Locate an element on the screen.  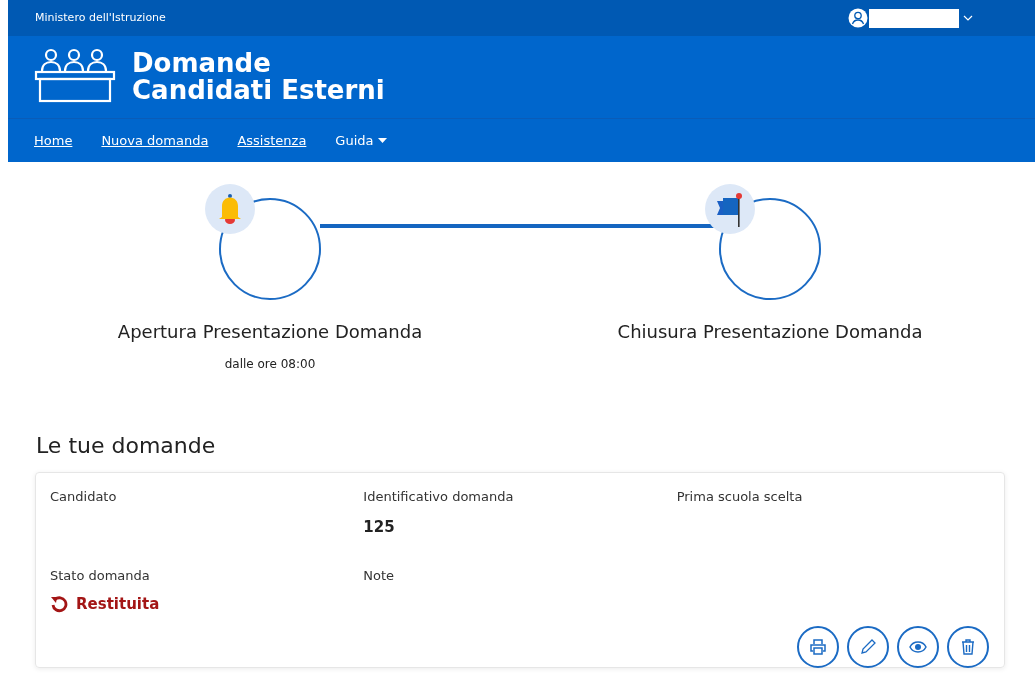
print-button is located at coordinates (818, 646).